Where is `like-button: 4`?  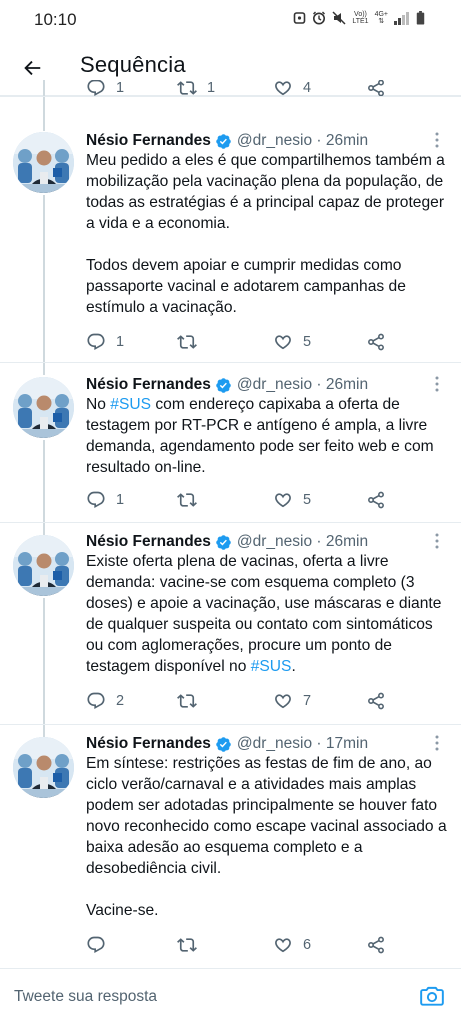
like-button: 4 is located at coordinates (292, 90).